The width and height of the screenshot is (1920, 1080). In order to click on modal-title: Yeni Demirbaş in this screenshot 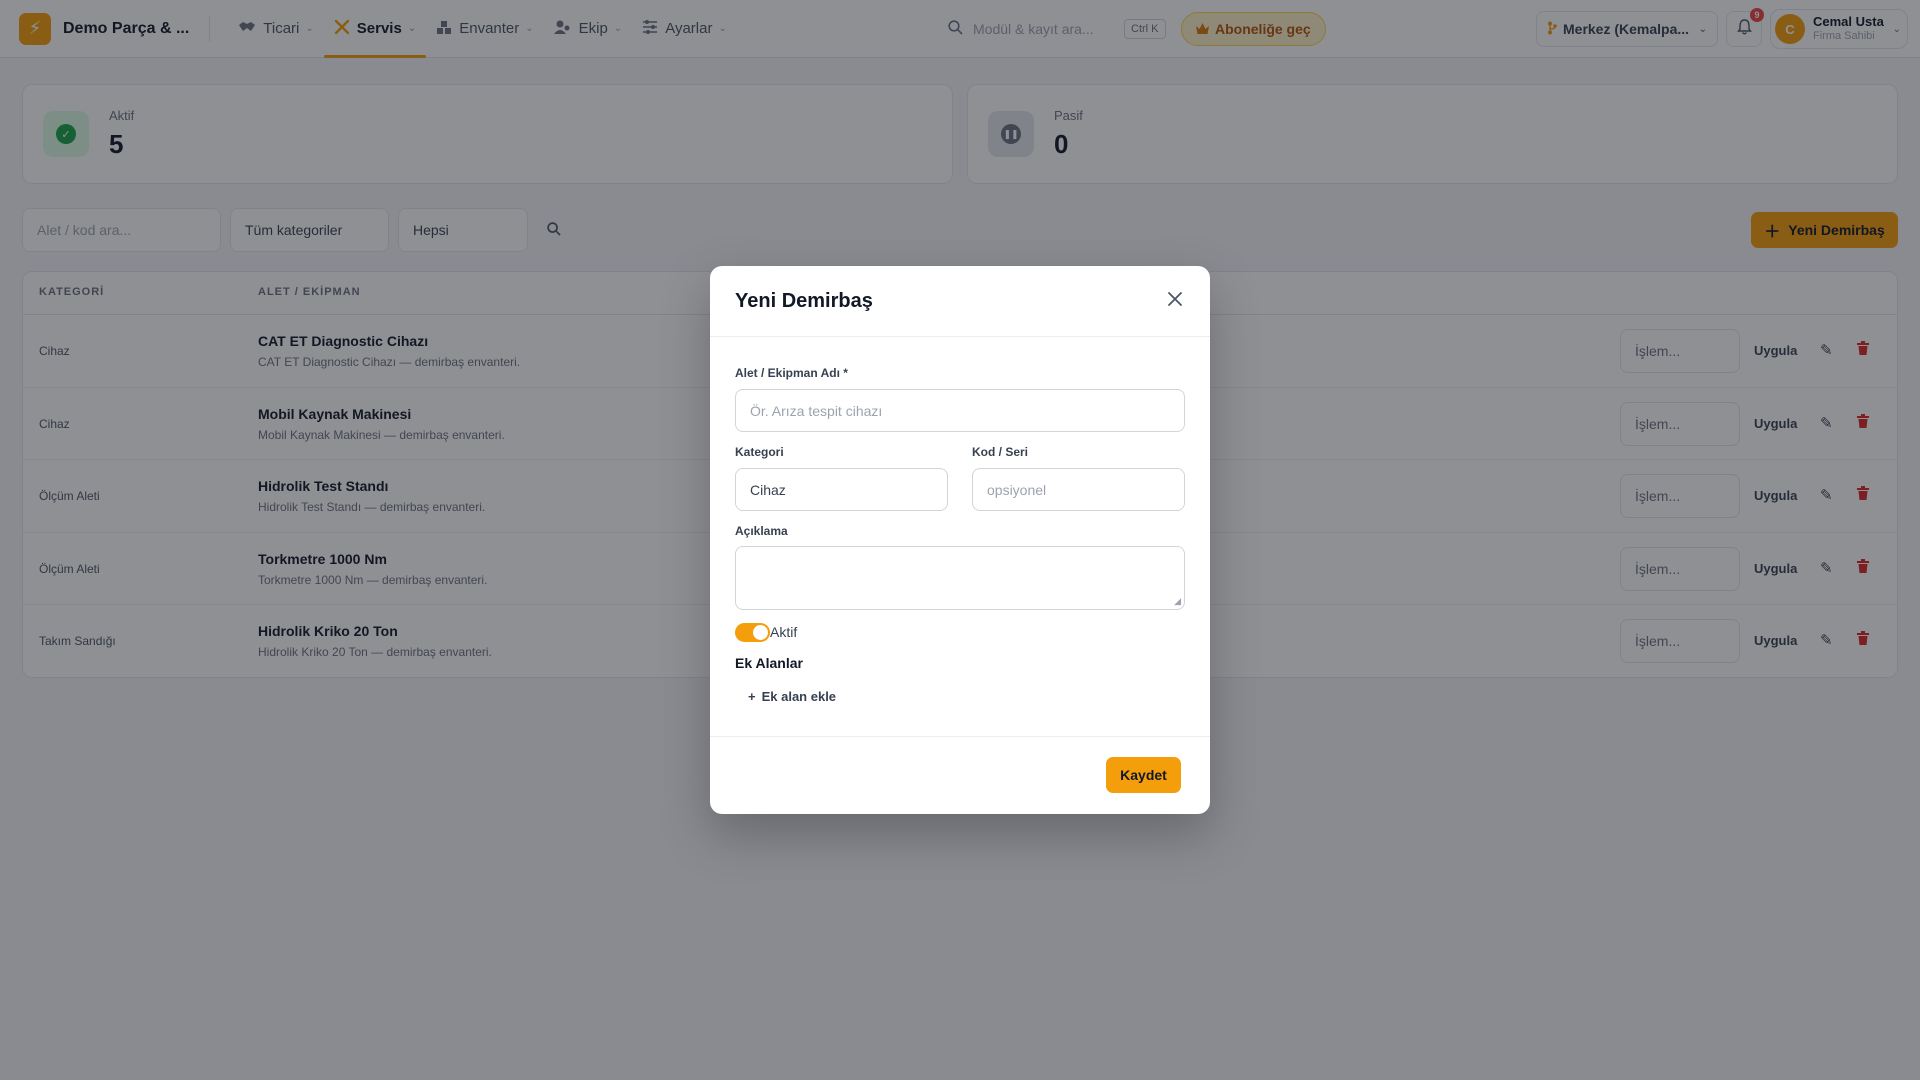, I will do `click(804, 301)`.